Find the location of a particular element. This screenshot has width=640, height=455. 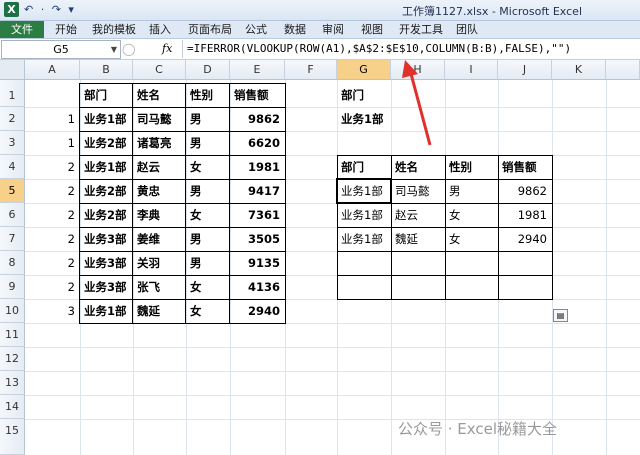

column-header-i: I is located at coordinates (471, 70).